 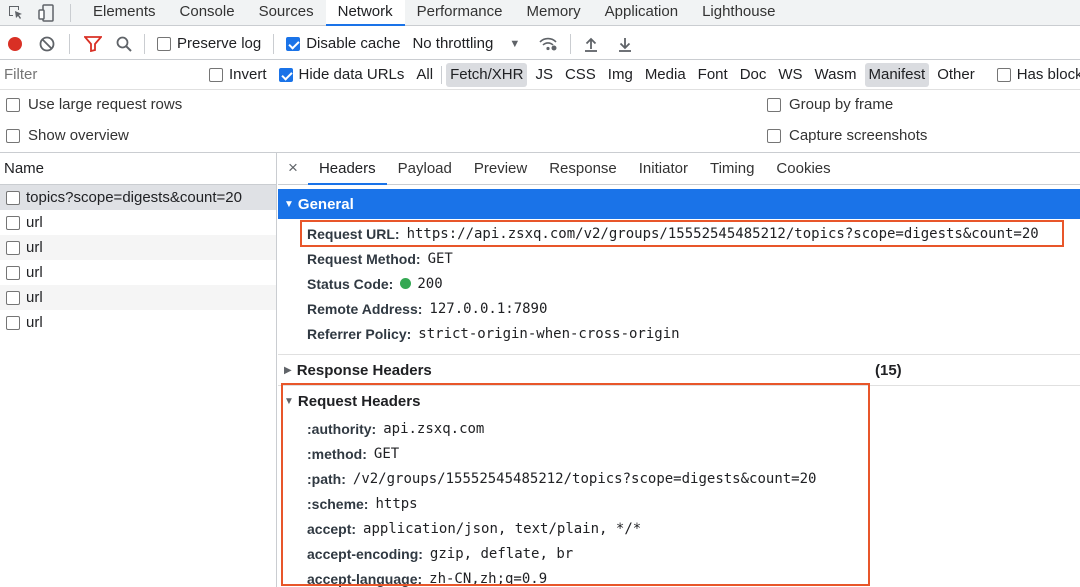 I want to click on tab-network: Network, so click(x=365, y=13).